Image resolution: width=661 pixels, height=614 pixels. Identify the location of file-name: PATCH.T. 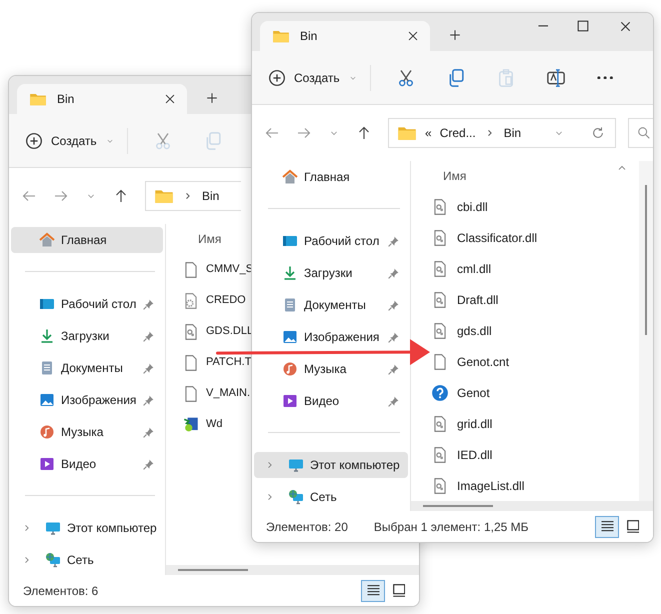
(229, 362).